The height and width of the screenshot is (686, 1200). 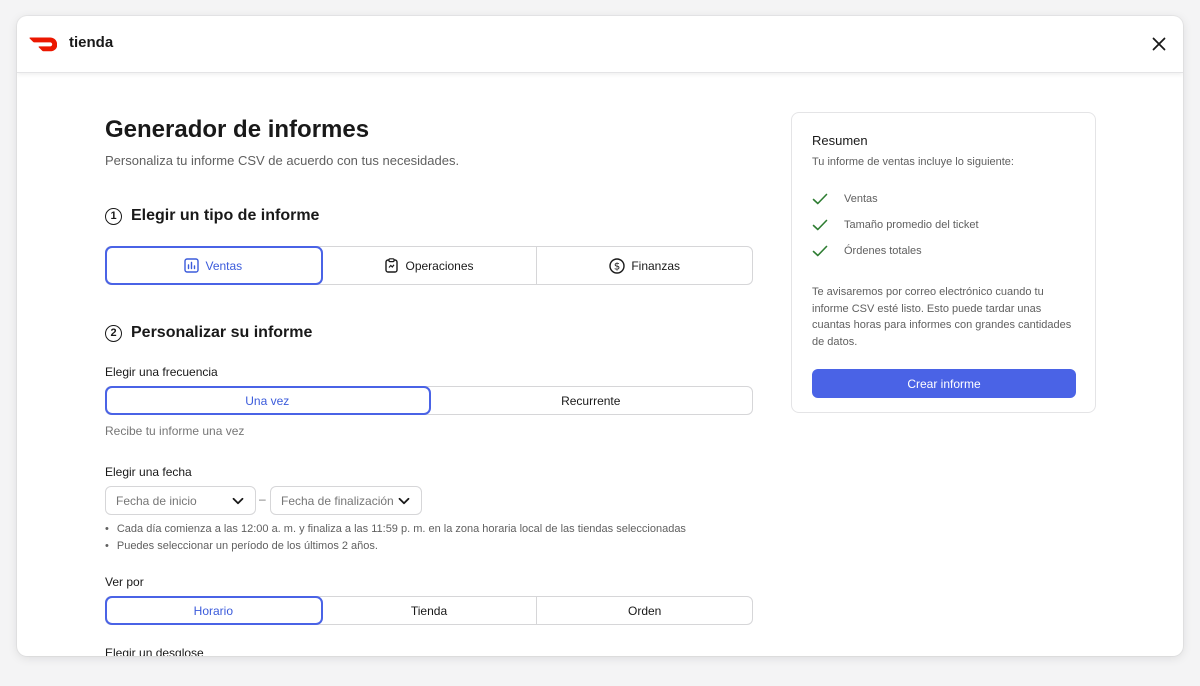 What do you see at coordinates (225, 215) in the screenshot?
I see `step-1-title: Elegir un tipo de informe` at bounding box center [225, 215].